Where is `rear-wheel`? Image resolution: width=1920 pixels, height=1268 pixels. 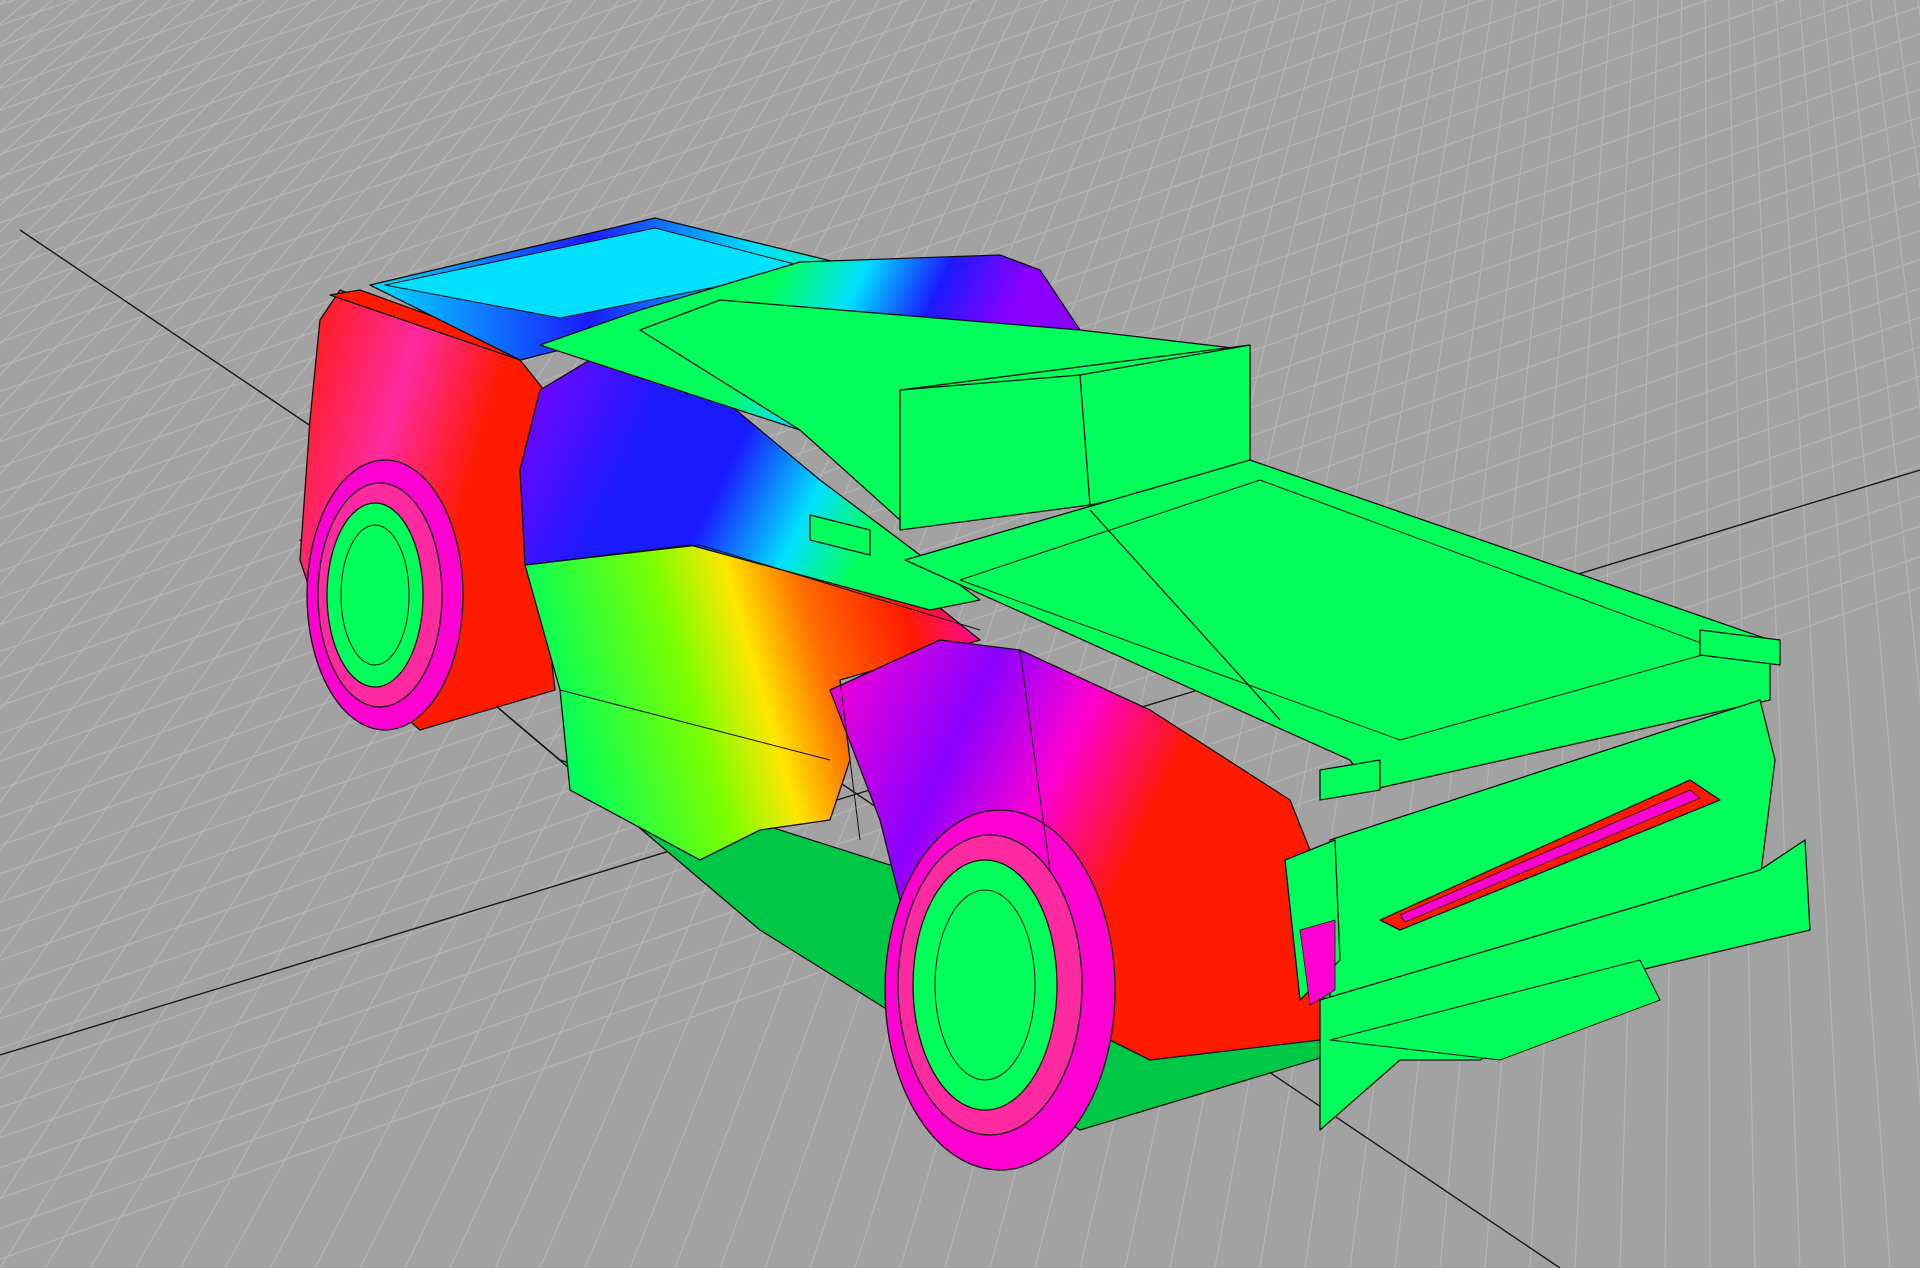 rear-wheel is located at coordinates (1000, 990).